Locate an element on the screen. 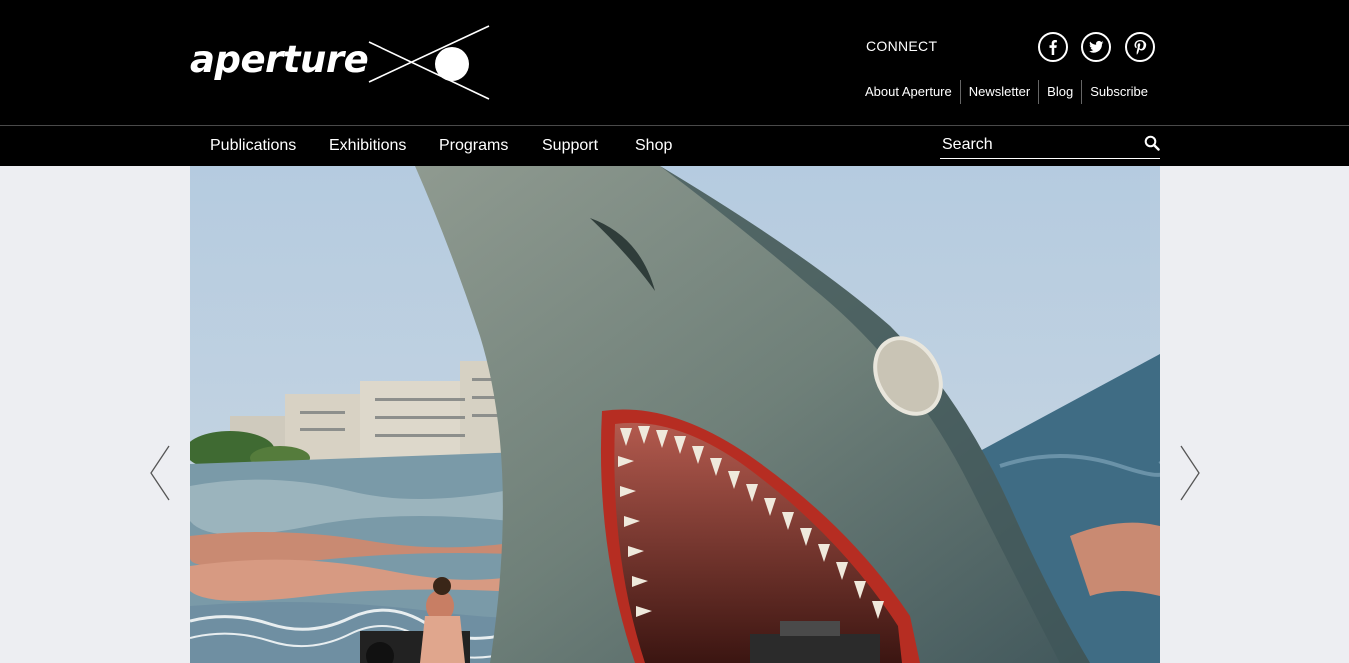 The width and height of the screenshot is (1349, 663). link-newsletter: Newsletter is located at coordinates (1000, 92).